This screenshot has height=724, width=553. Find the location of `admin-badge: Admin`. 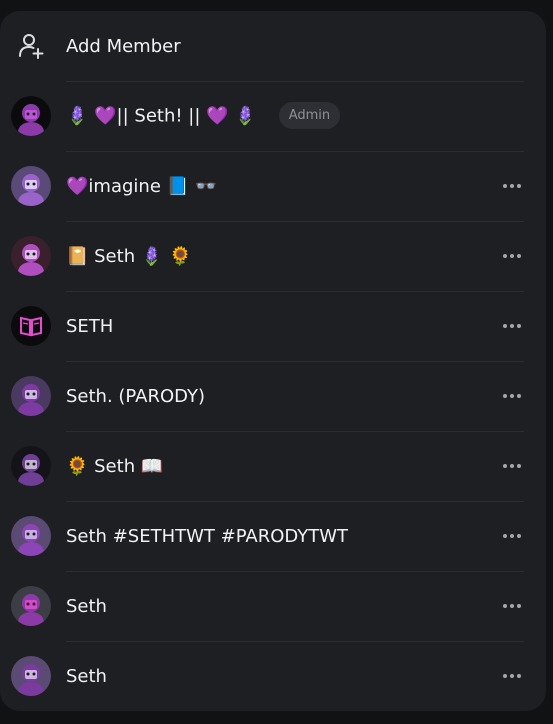

admin-badge: Admin is located at coordinates (309, 115).